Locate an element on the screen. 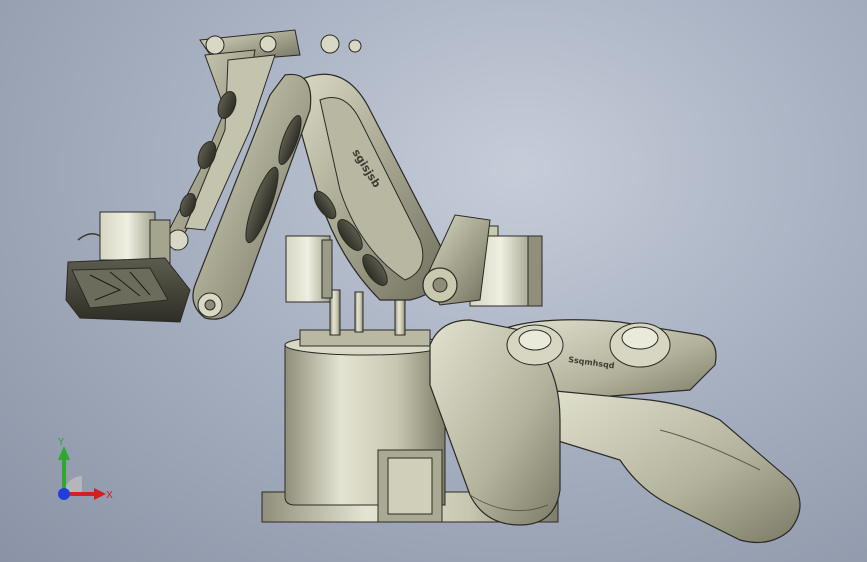  y-axis-label: Y is located at coordinates (61, 442).